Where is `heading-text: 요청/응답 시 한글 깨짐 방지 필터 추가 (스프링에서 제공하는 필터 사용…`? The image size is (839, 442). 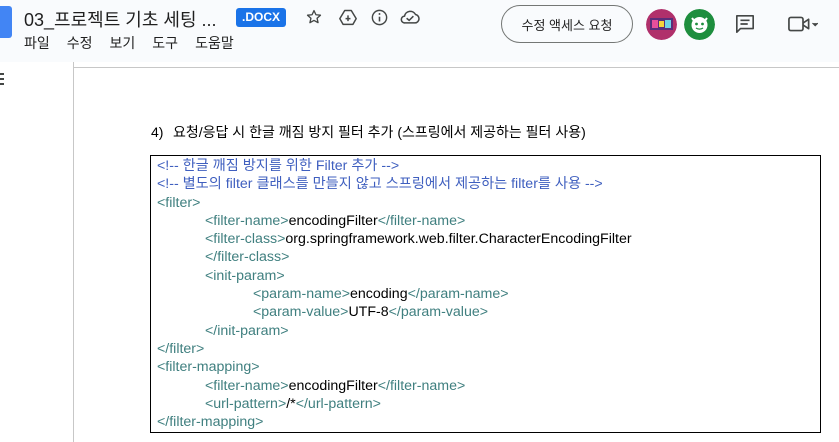
heading-text: 요청/응답 시 한글 깨짐 방지 필터 추가 (스프링에서 제공하는 필터 사용… is located at coordinates (379, 132).